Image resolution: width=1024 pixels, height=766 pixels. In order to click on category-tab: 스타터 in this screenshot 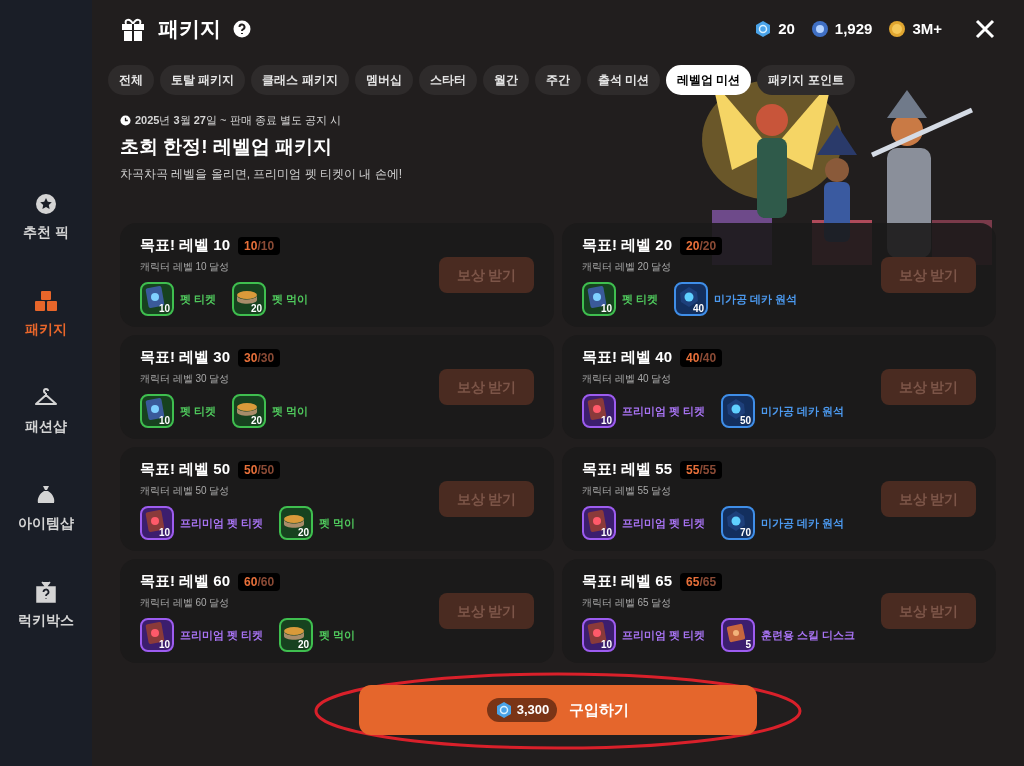, I will do `click(447, 80)`.